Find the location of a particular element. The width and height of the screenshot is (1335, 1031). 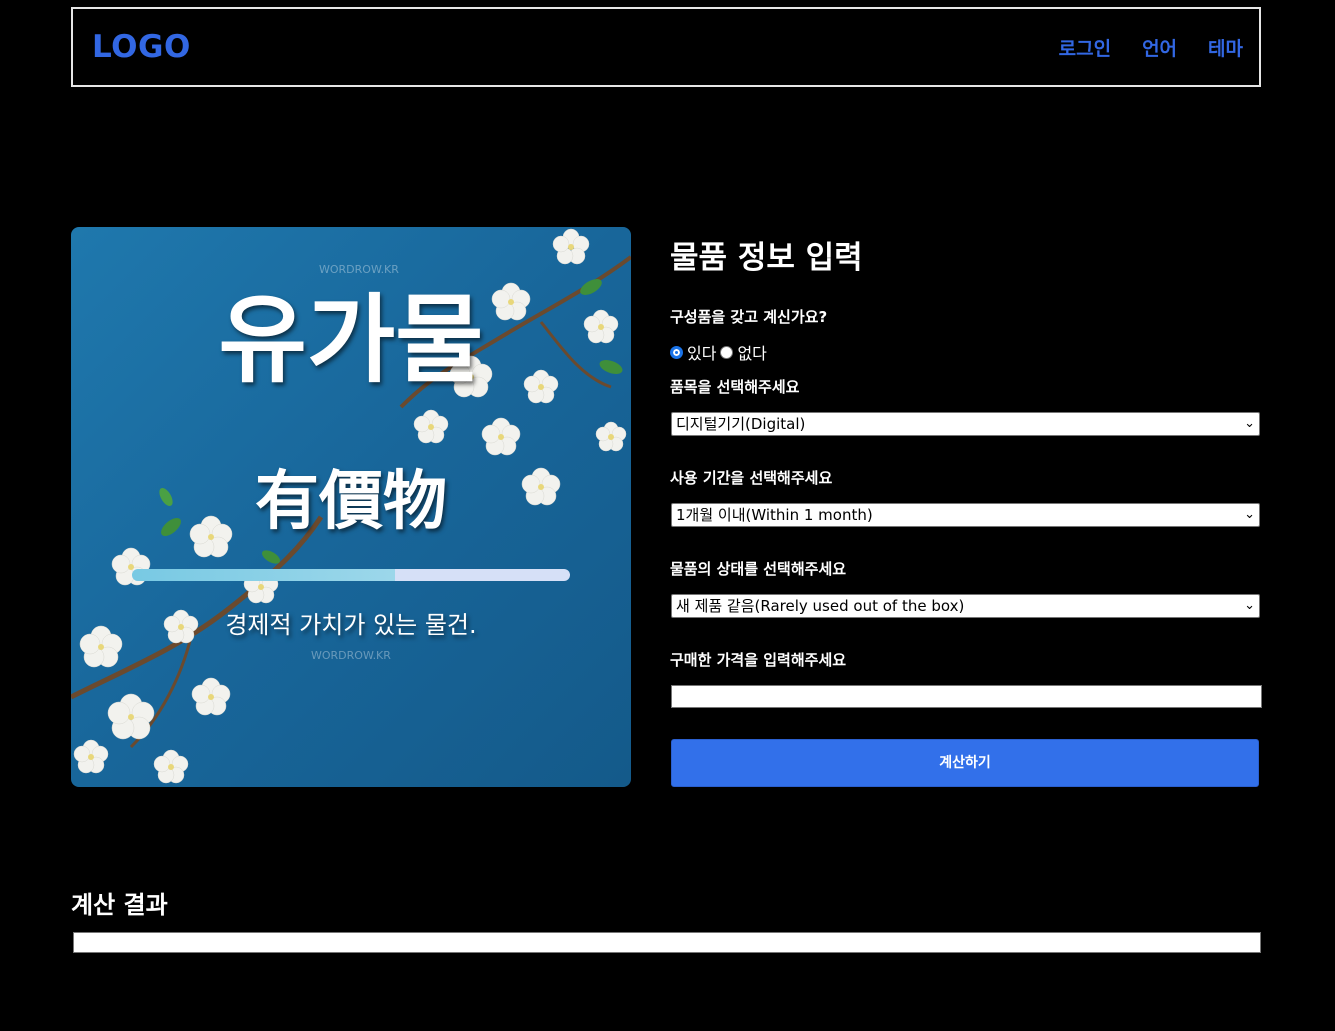

hero-progress-bar is located at coordinates (351, 575).